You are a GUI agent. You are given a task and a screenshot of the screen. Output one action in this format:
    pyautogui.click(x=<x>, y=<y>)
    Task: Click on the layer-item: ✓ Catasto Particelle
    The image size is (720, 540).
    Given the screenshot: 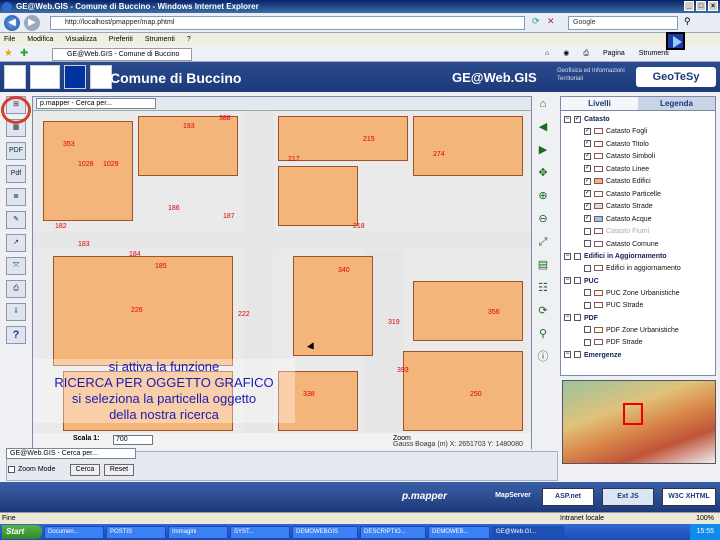 What is the action you would take?
    pyautogui.click(x=638, y=195)
    